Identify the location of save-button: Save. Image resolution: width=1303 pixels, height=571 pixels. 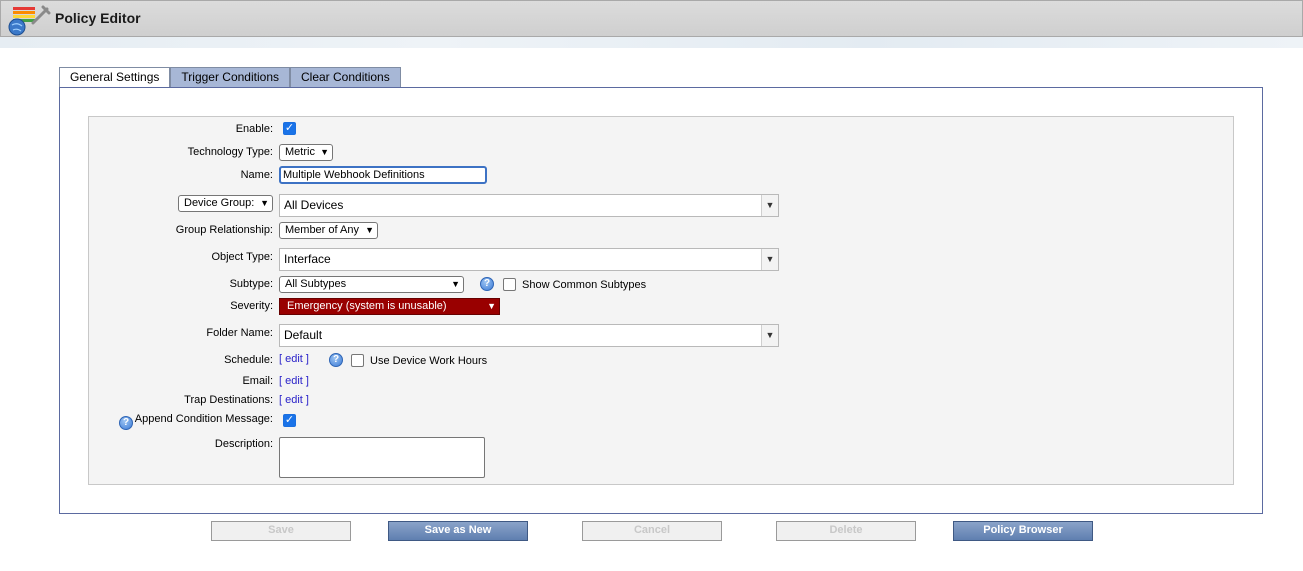
(281, 531).